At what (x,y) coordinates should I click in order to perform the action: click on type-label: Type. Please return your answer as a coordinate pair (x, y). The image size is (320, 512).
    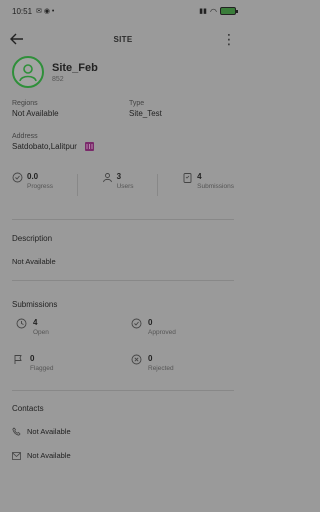
    Looking at the image, I should click on (137, 103).